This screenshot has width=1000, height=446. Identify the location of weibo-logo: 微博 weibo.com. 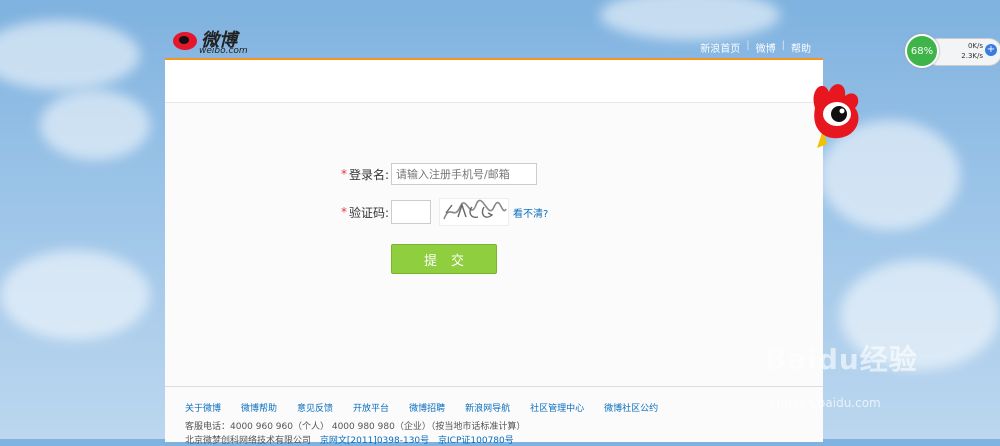
(214, 42).